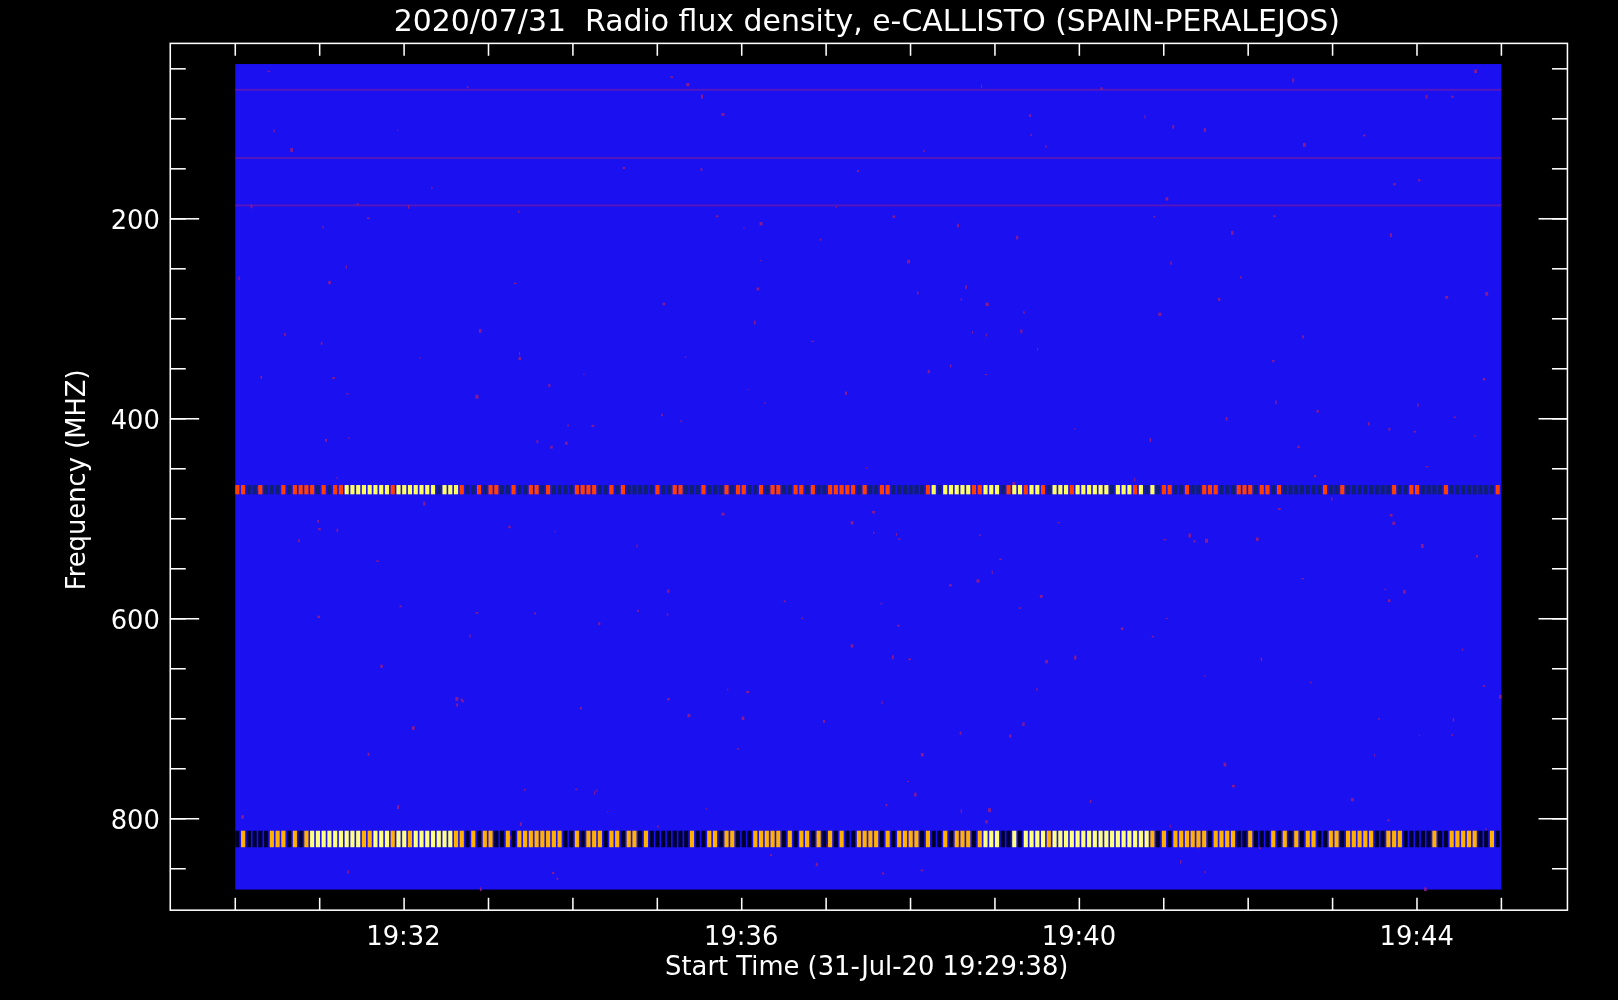 This screenshot has height=1000, width=1618. Describe the element at coordinates (135, 620) in the screenshot. I see `y-tick-label: 600` at that location.